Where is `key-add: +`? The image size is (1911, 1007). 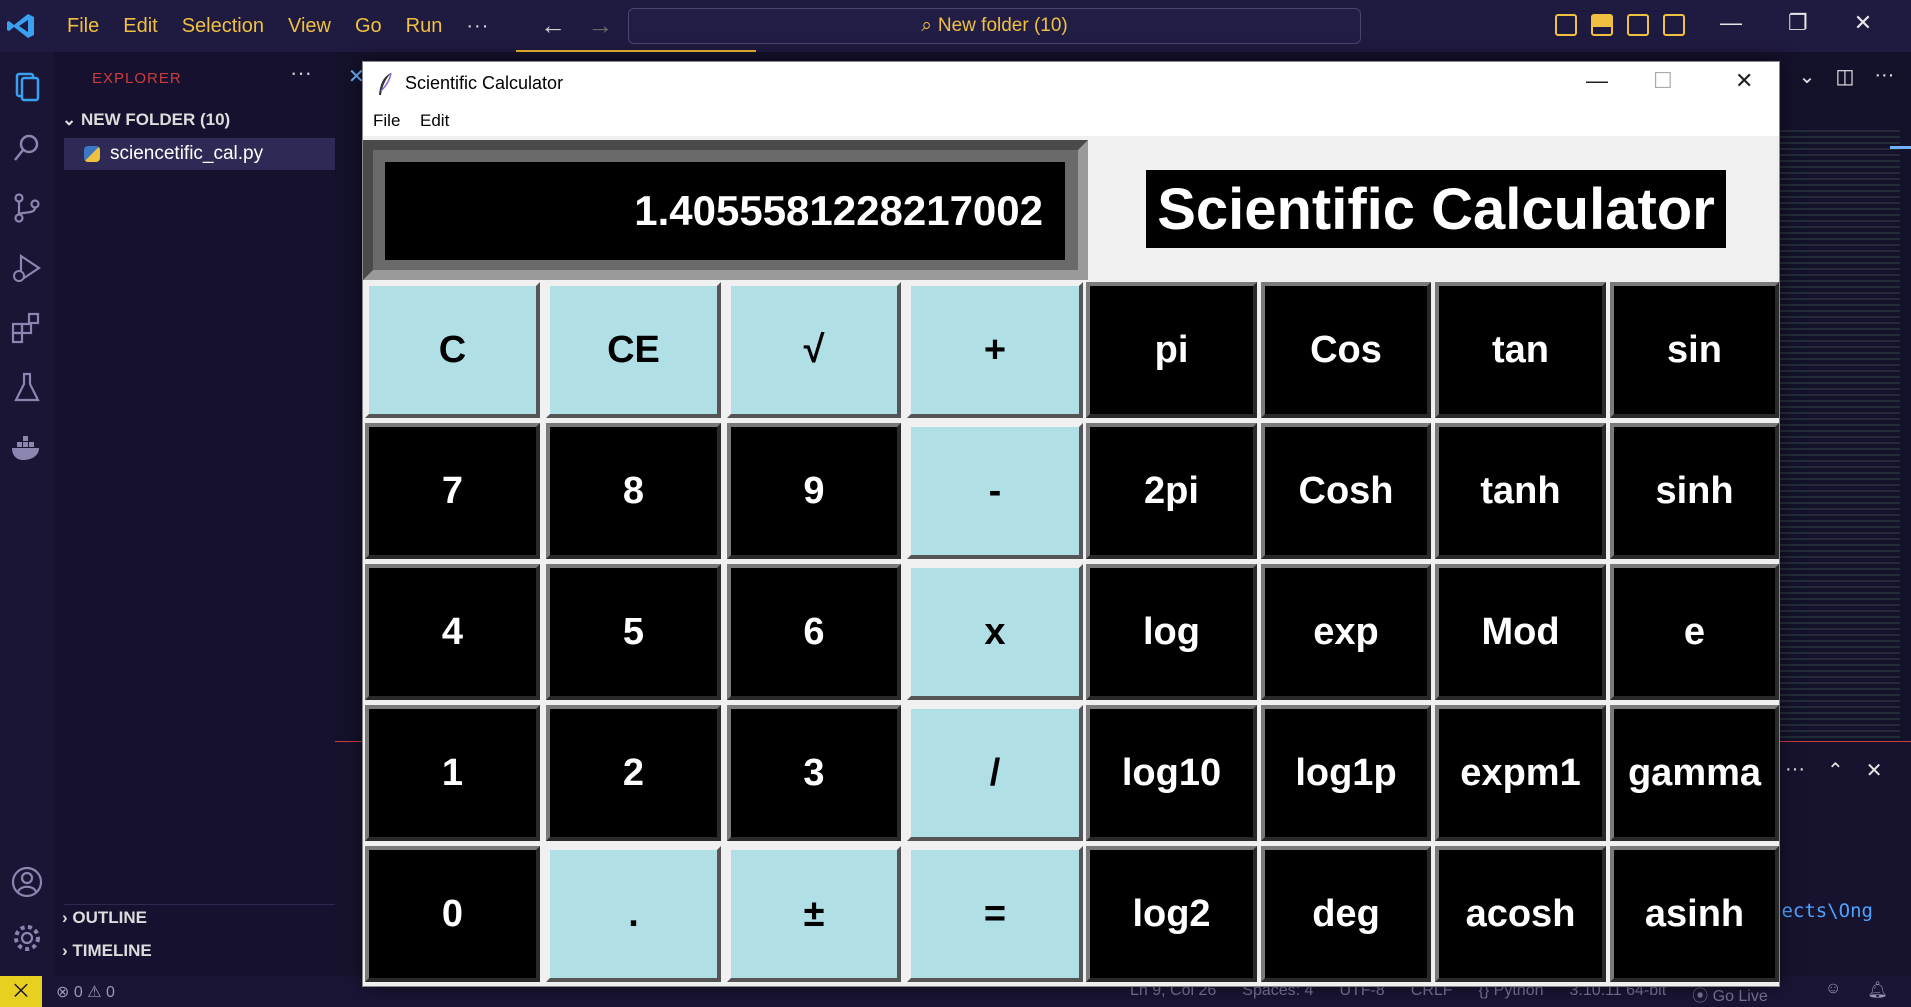
key-add: + is located at coordinates (995, 350).